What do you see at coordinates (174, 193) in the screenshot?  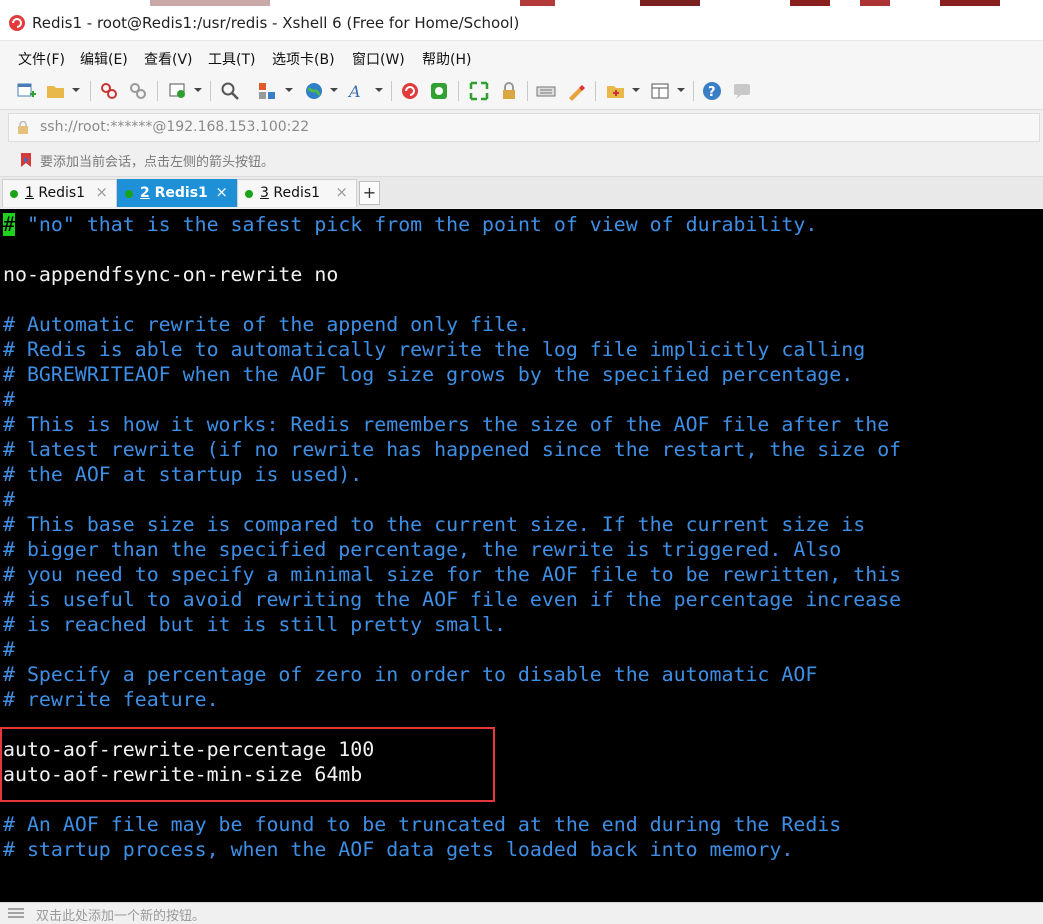 I see `tab-label: 2 Redis1` at bounding box center [174, 193].